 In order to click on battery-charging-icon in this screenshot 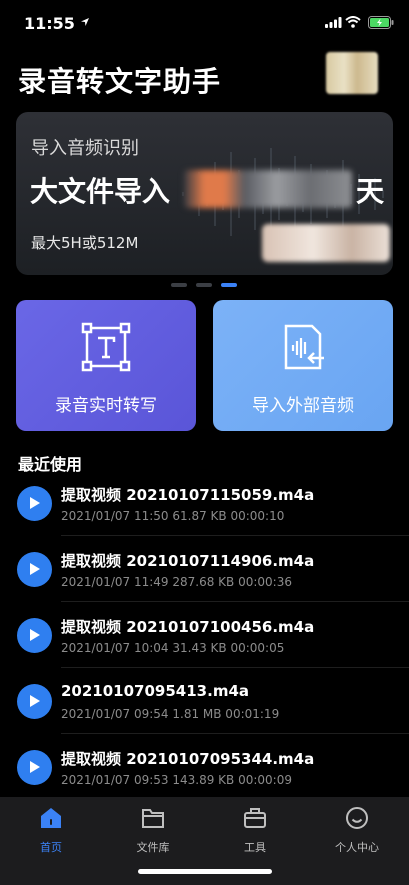, I will do `click(381, 22)`.